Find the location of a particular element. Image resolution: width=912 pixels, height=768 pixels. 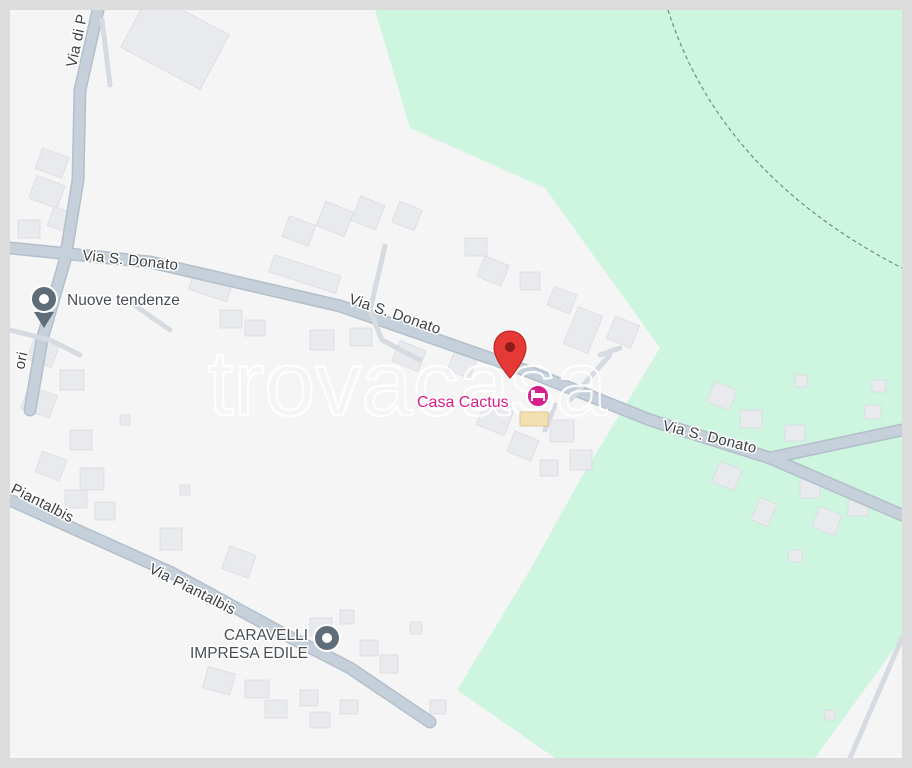

poi-label-nuove-tendenze: Nuove tendenze is located at coordinates (123, 300).